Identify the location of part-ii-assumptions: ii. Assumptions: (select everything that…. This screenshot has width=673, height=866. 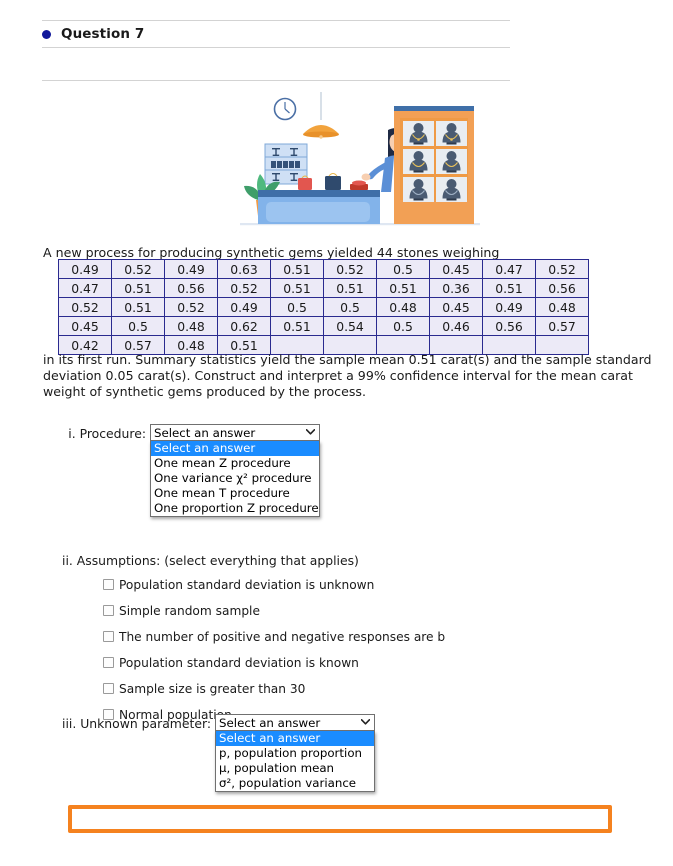
(302, 643).